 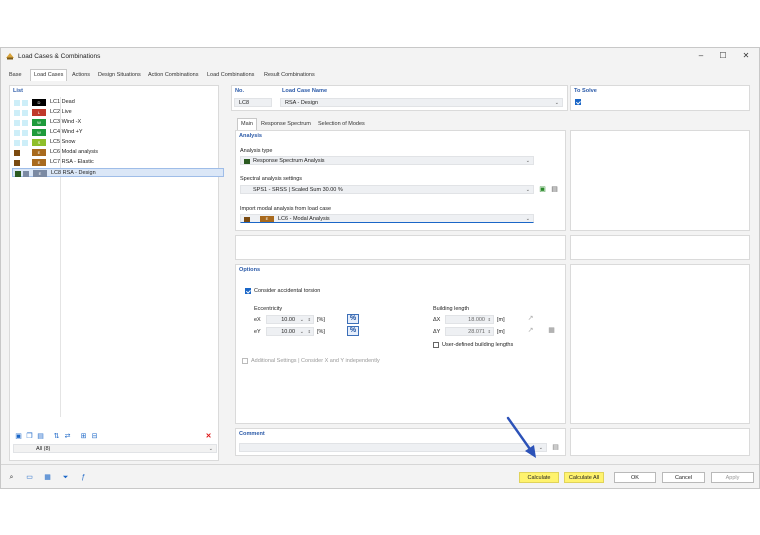 I want to click on ex-input: 10.00 ⌄ ⇕, so click(x=290, y=319).